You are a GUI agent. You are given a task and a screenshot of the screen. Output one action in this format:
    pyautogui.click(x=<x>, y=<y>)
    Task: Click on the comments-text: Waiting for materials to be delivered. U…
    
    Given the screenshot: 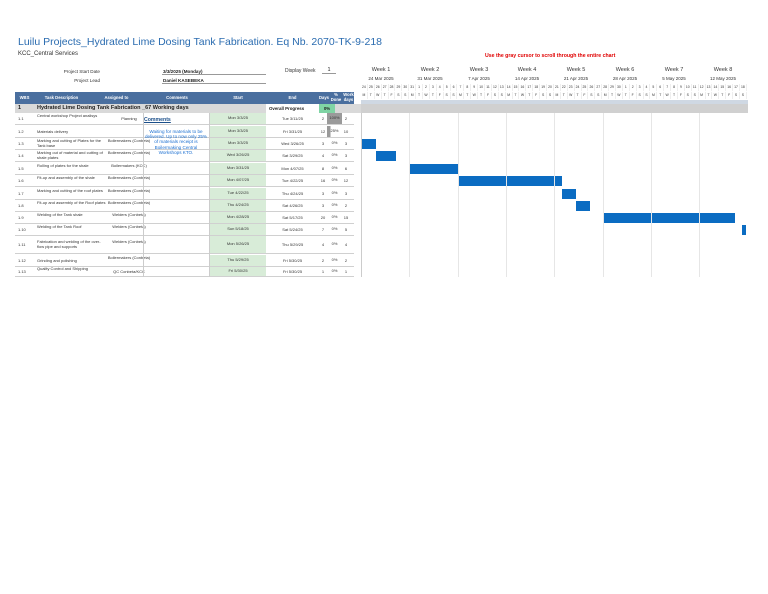 What is the action you would take?
    pyautogui.click(x=176, y=142)
    